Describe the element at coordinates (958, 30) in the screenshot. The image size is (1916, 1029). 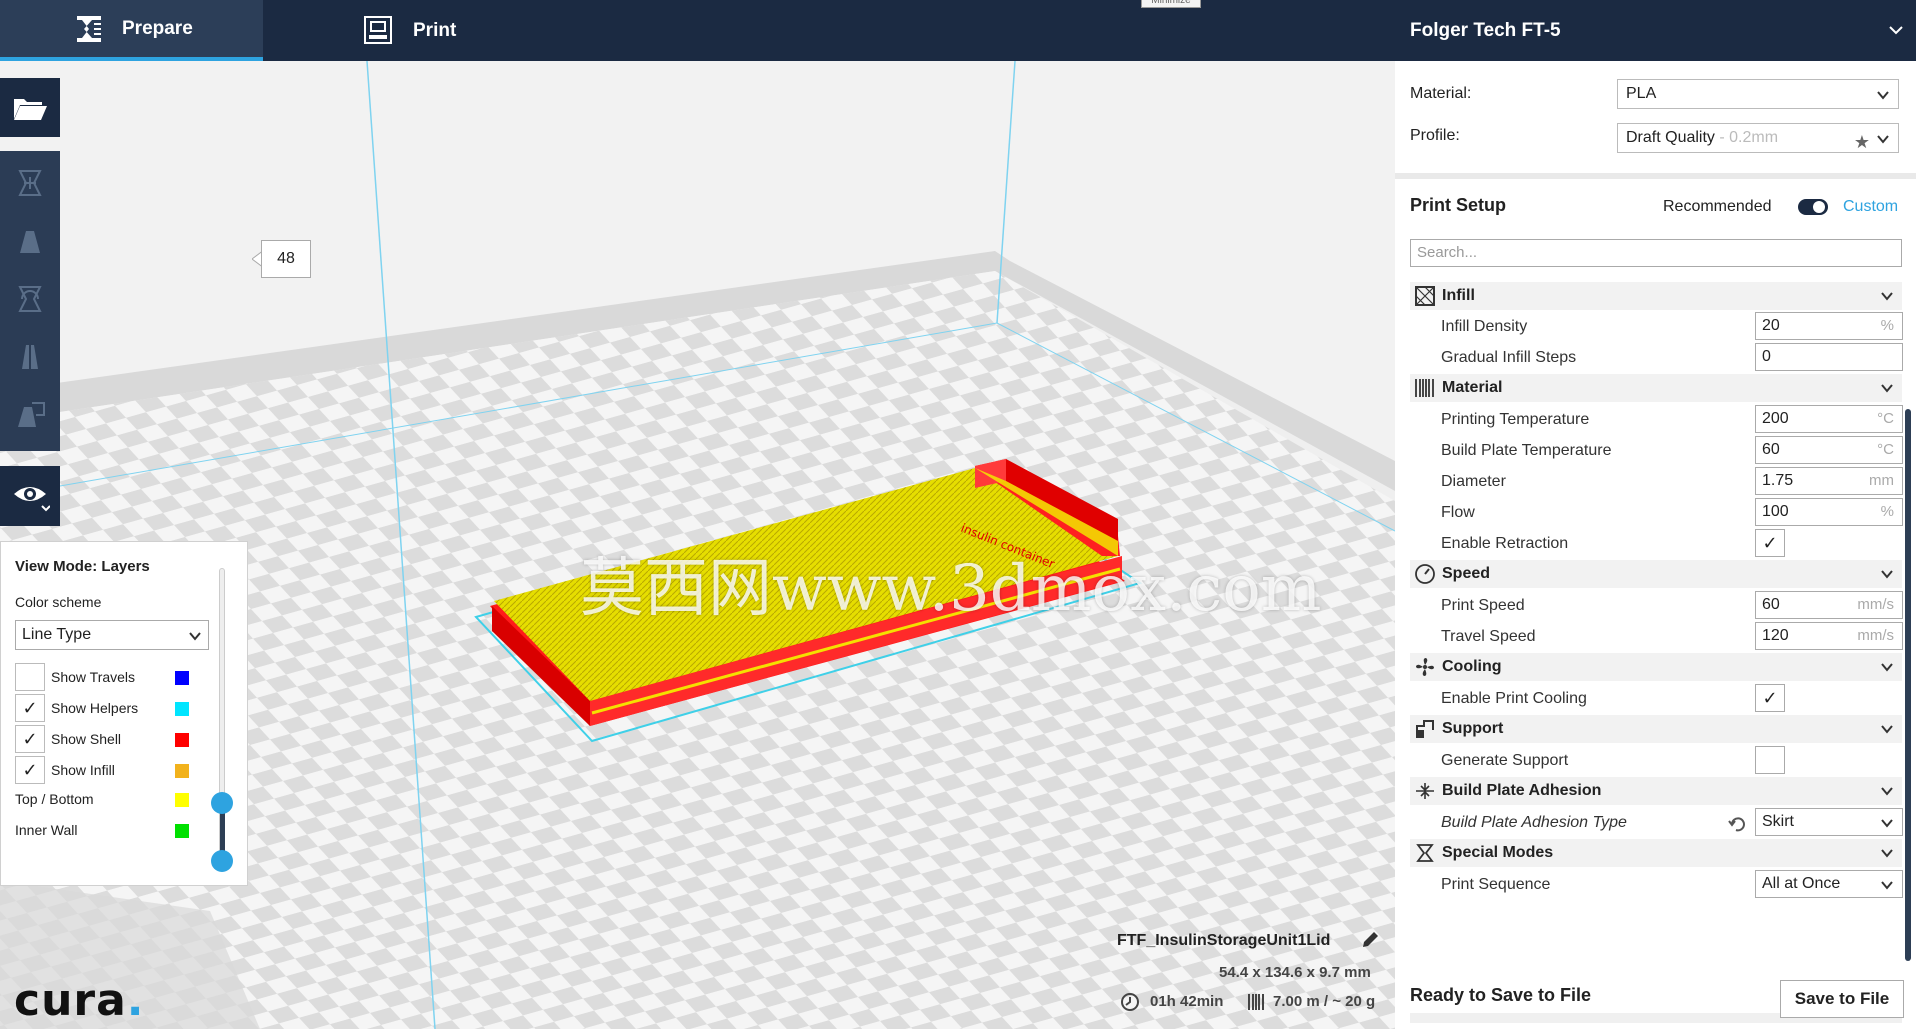
I see `top-bar: Prepare Print Folger Tech FT-5` at that location.